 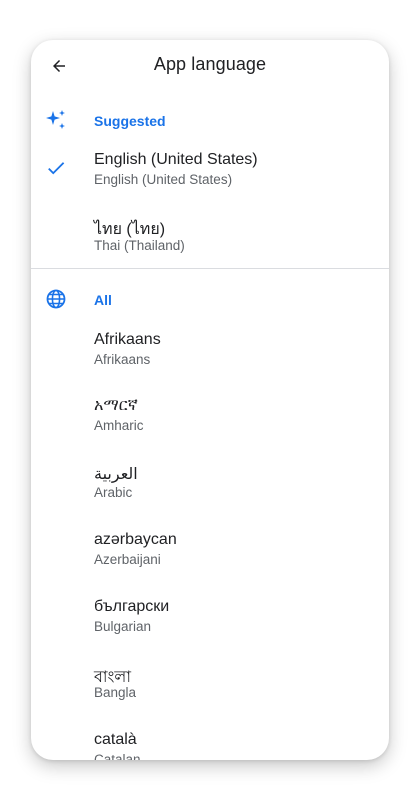 What do you see at coordinates (132, 606) in the screenshot?
I see `language-name: български` at bounding box center [132, 606].